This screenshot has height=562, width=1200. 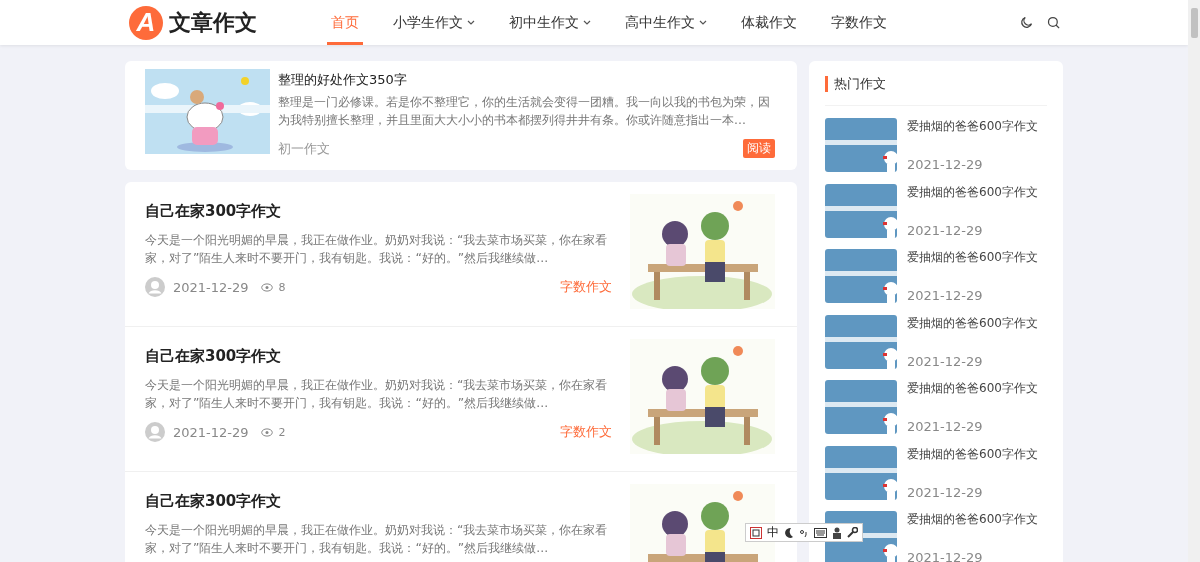 What do you see at coordinates (826, 84) in the screenshot?
I see `accent-bar` at bounding box center [826, 84].